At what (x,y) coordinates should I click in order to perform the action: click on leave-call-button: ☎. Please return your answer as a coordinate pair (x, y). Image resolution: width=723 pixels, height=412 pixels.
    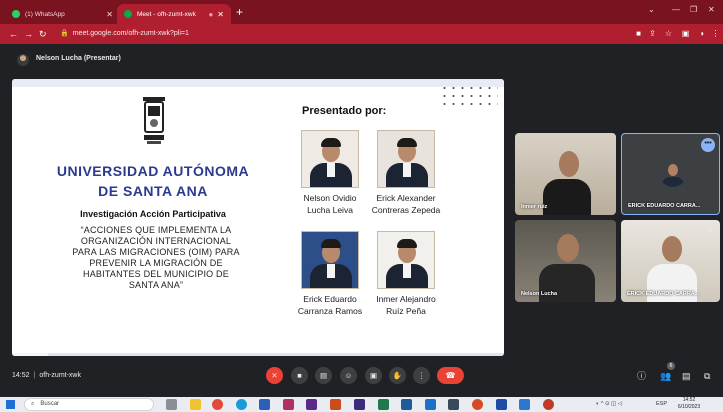
    Looking at the image, I should click on (450, 375).